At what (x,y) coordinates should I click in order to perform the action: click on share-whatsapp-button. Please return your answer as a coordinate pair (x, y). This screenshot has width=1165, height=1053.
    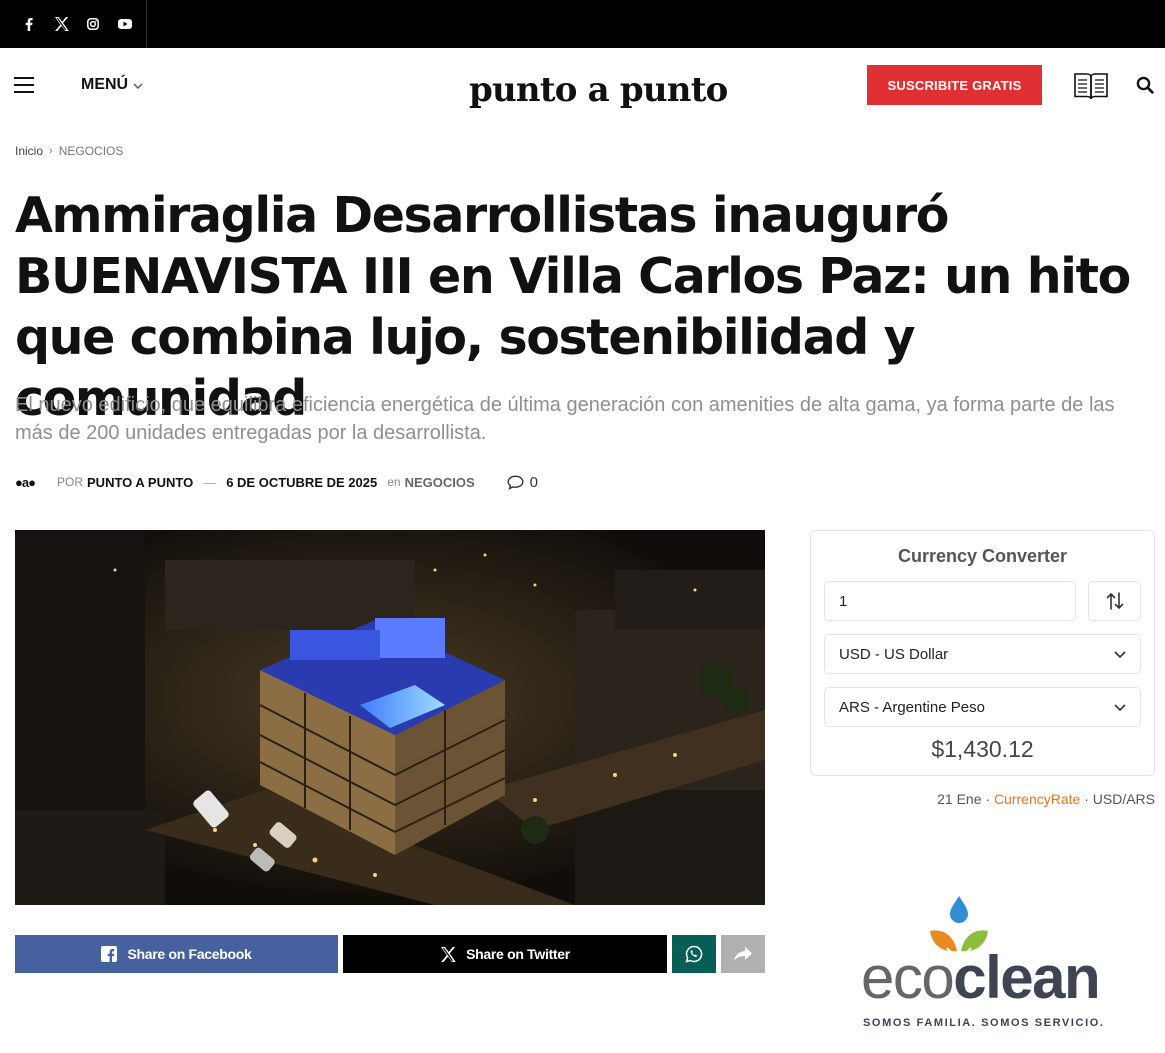
    Looking at the image, I should click on (694, 954).